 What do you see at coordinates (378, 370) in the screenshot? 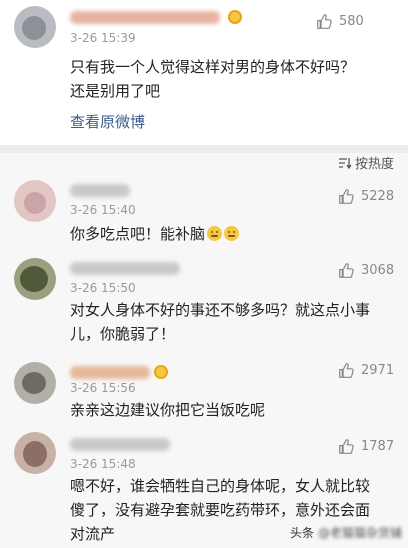
I see `comment-like-count: 2971` at bounding box center [378, 370].